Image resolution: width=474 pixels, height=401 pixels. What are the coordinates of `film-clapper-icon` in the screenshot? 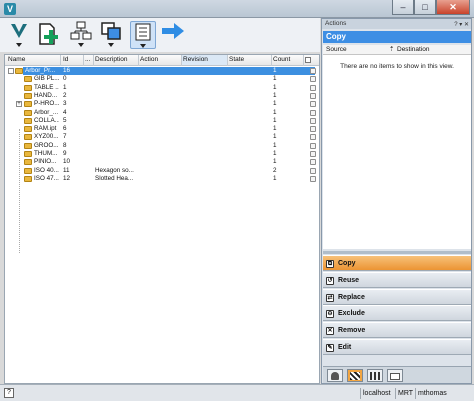 It's located at (355, 376).